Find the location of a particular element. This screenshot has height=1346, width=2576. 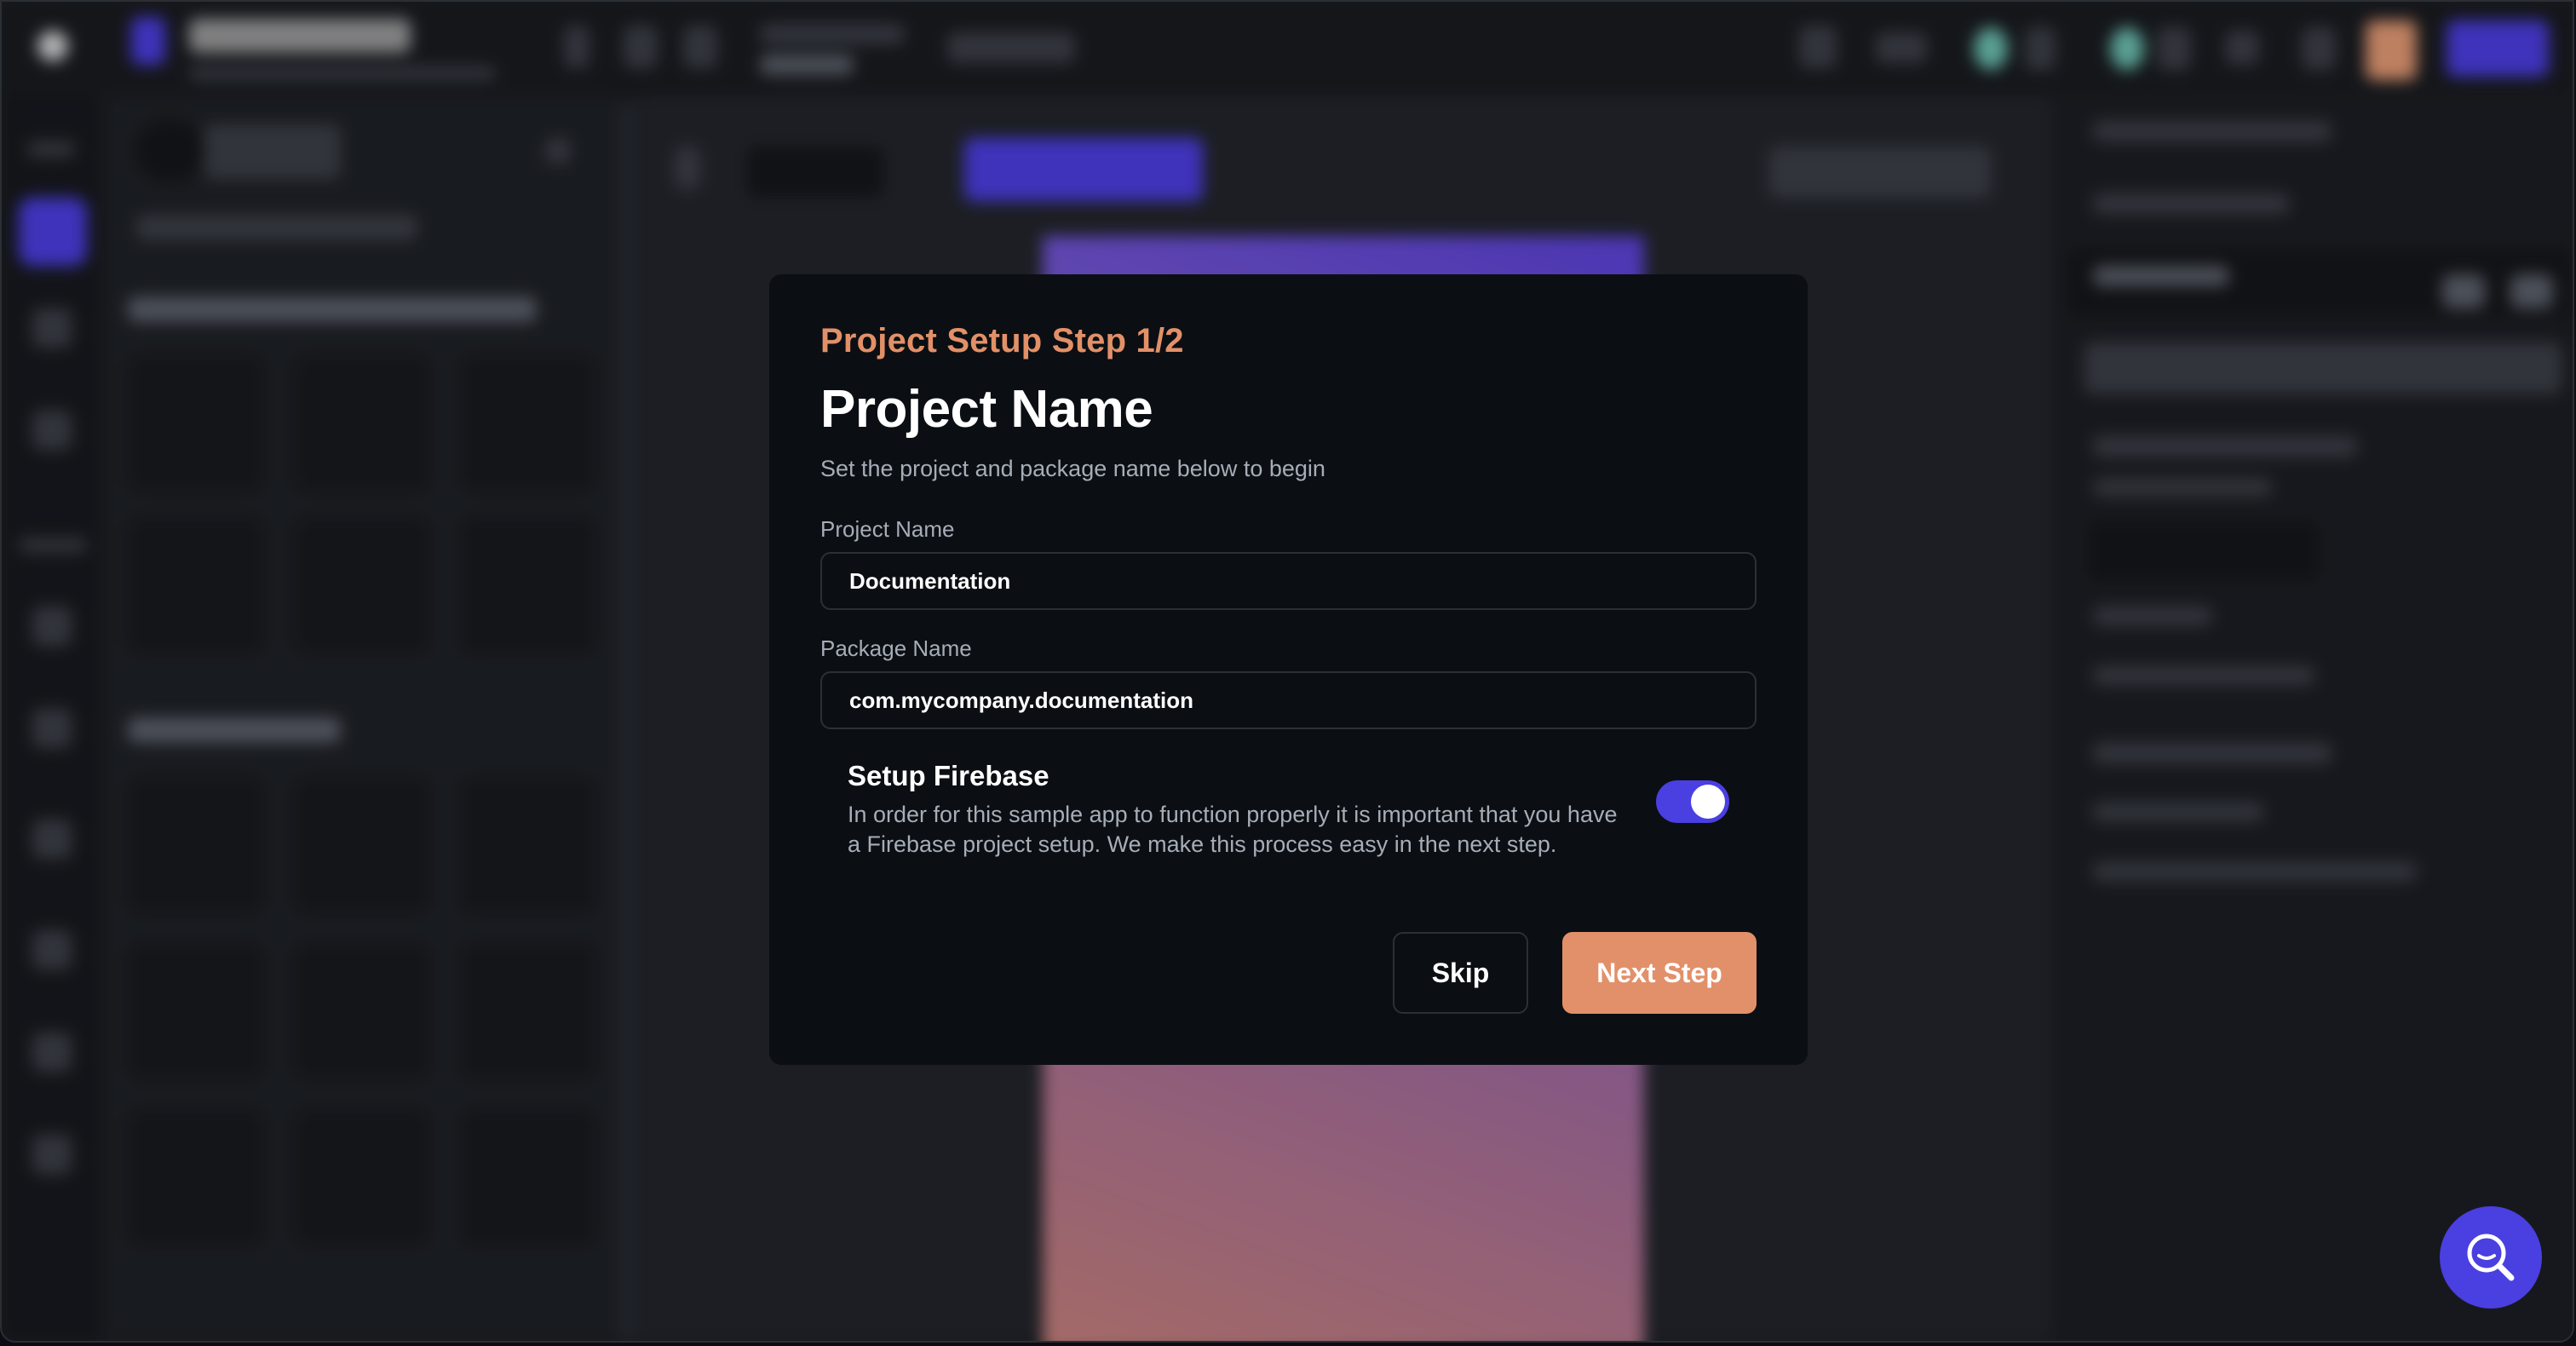

setup-firebase-toggle is located at coordinates (1693, 802).